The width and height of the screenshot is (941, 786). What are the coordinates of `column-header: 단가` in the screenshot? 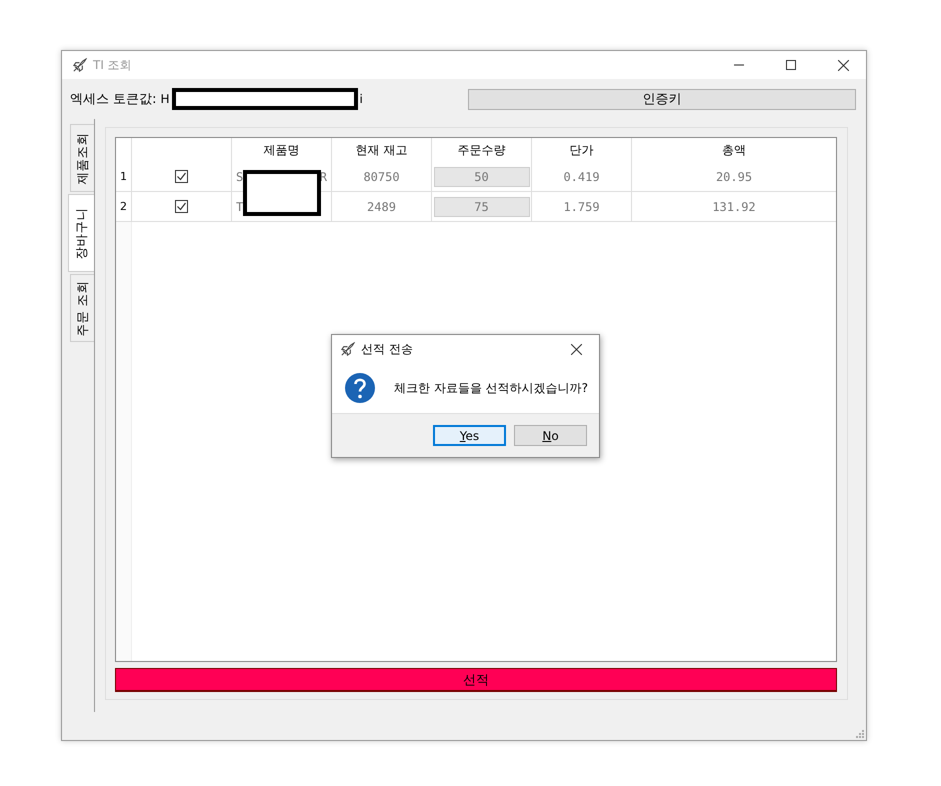 It's located at (581, 150).